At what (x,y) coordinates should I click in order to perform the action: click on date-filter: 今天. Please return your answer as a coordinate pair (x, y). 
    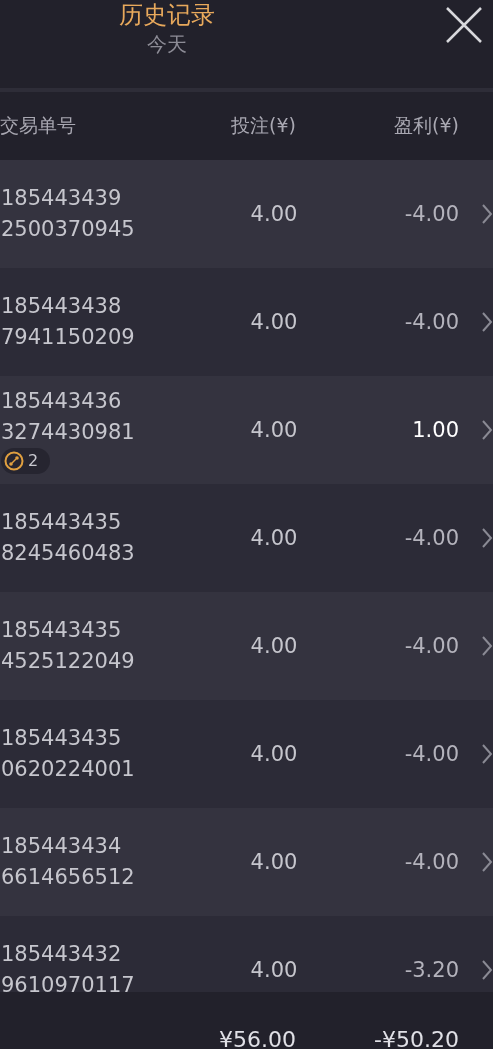
    Looking at the image, I should click on (166, 44).